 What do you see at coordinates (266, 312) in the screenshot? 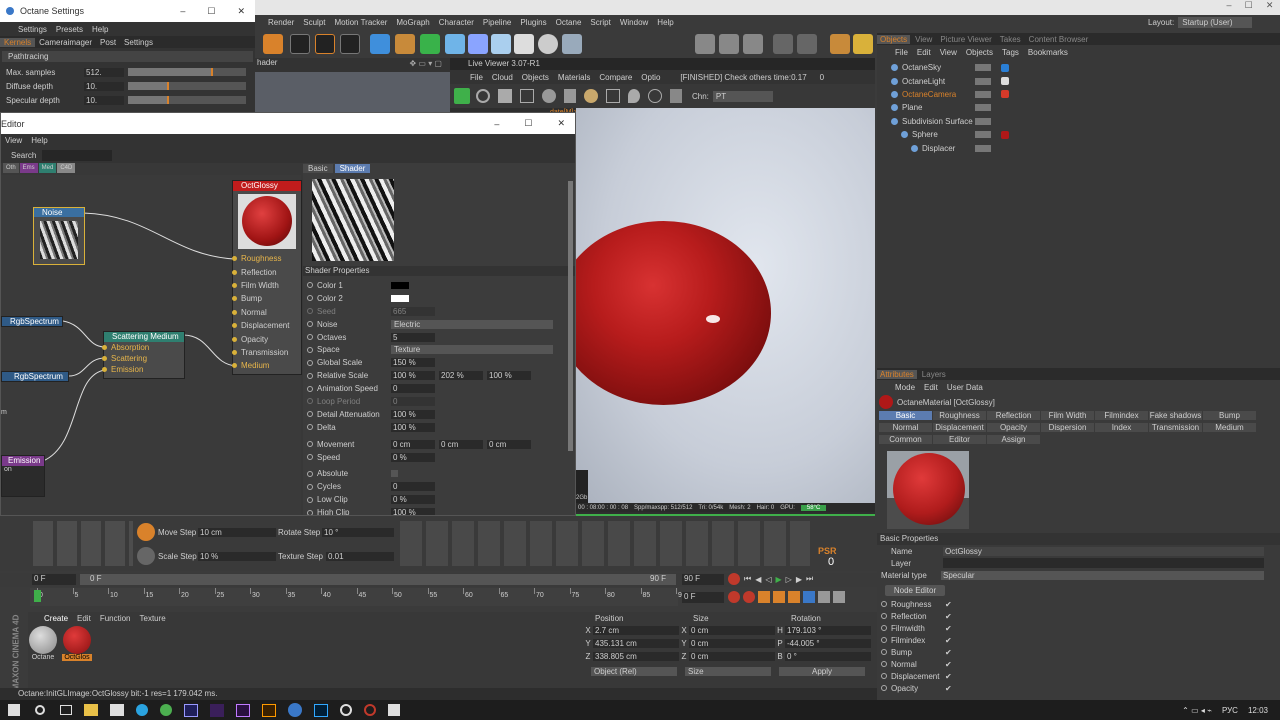
I see `node-input-normal: Normal` at bounding box center [266, 312].